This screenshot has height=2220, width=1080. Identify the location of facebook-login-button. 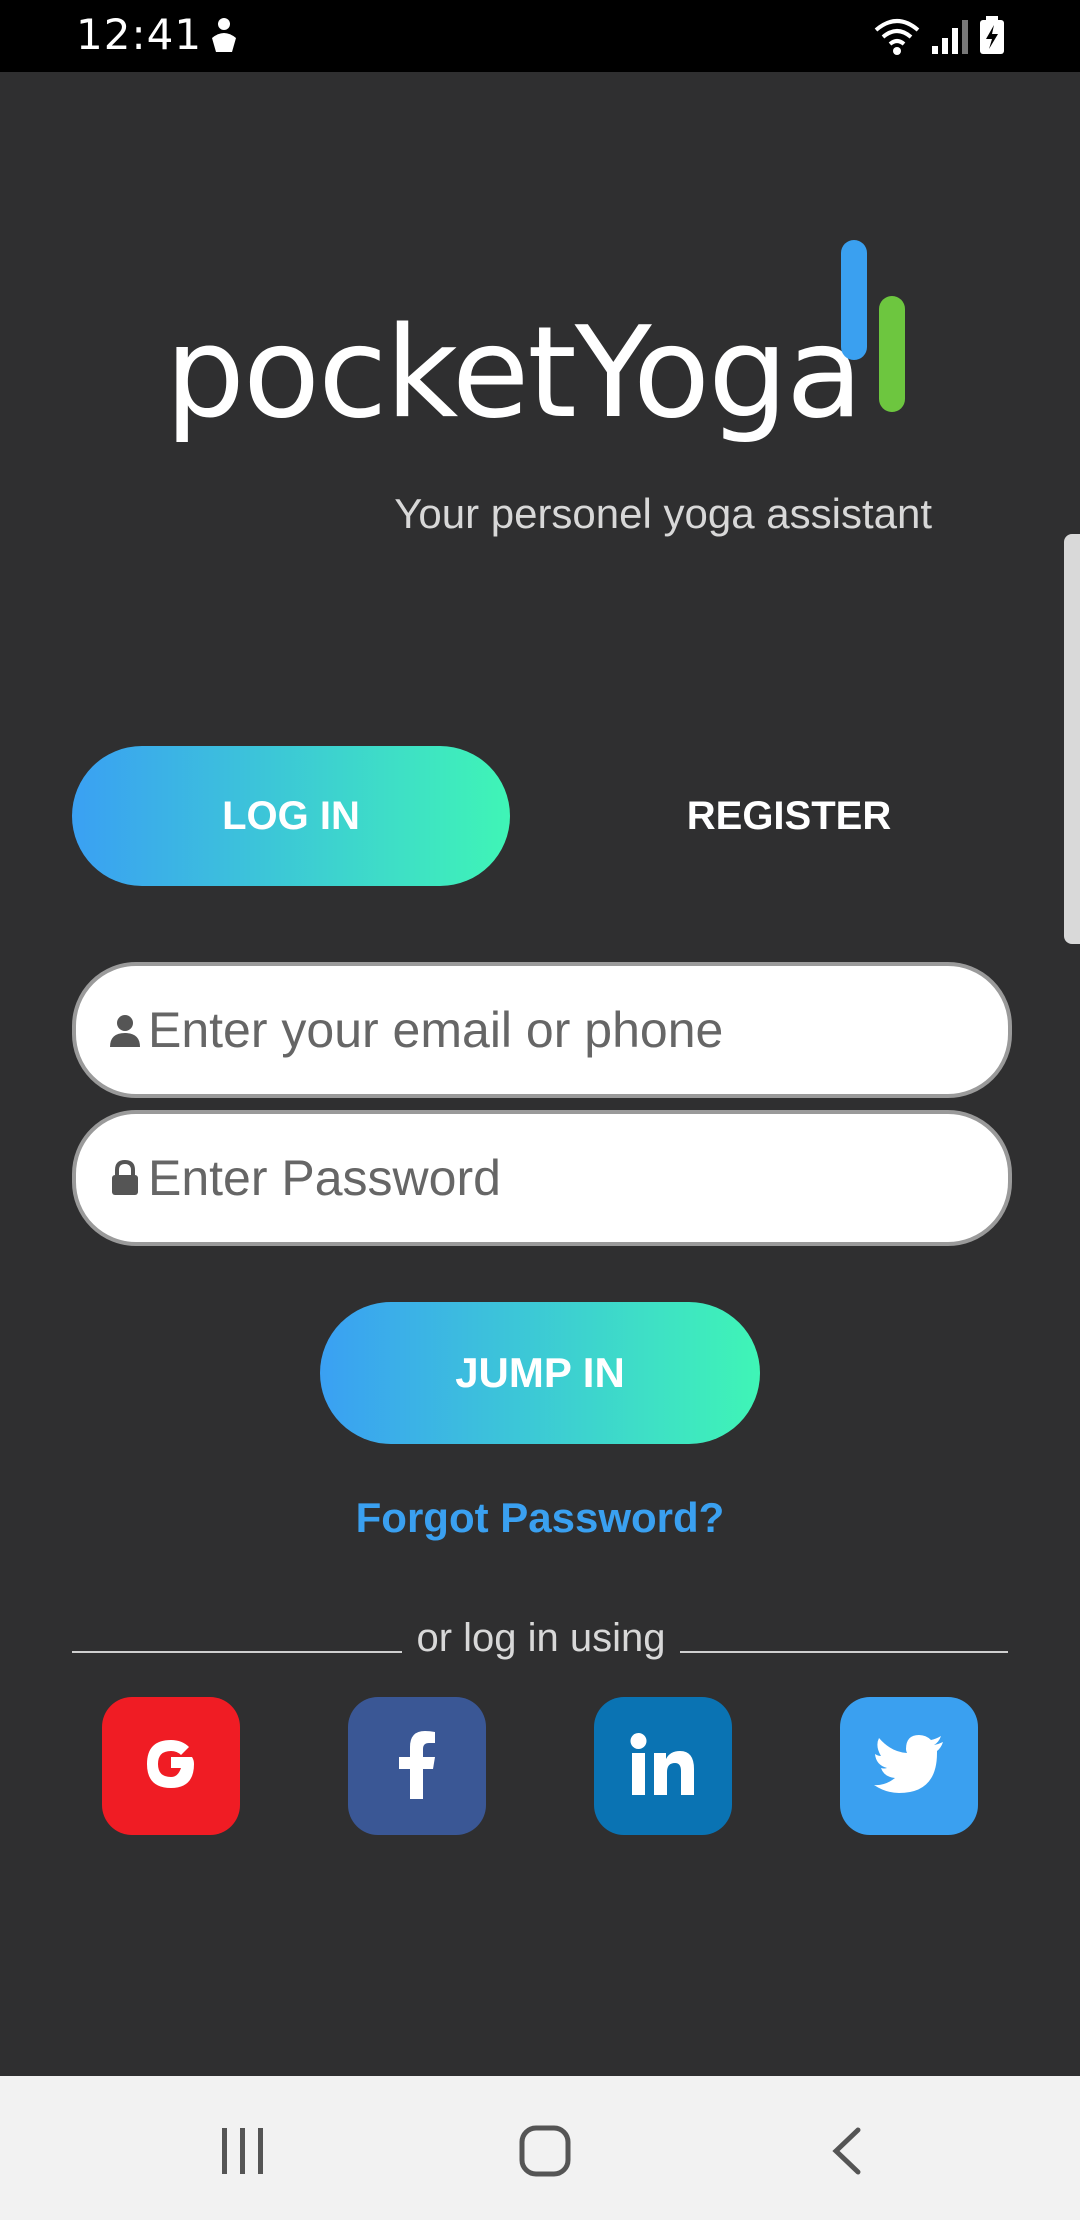
(417, 1766).